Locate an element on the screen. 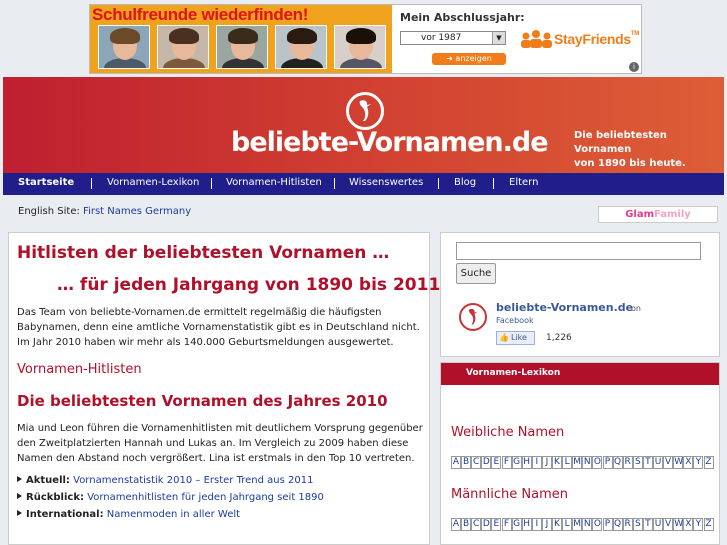  facebook-like-button: 👍 Like is located at coordinates (515, 338).